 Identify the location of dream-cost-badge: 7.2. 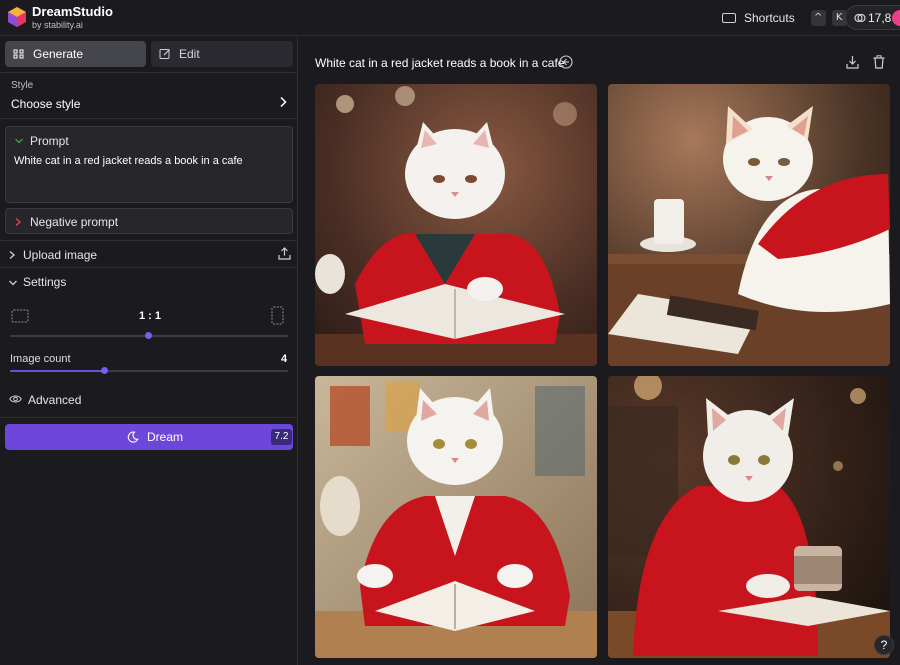
(281, 437).